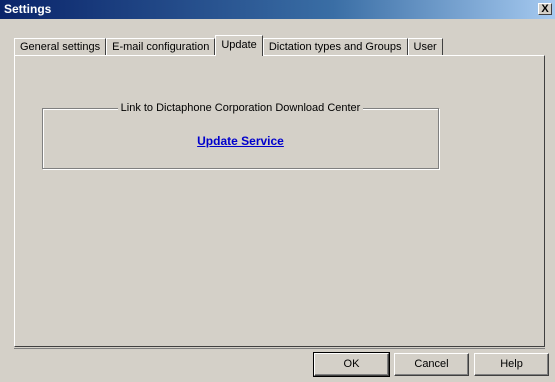  I want to click on footer-divider, so click(279, 348).